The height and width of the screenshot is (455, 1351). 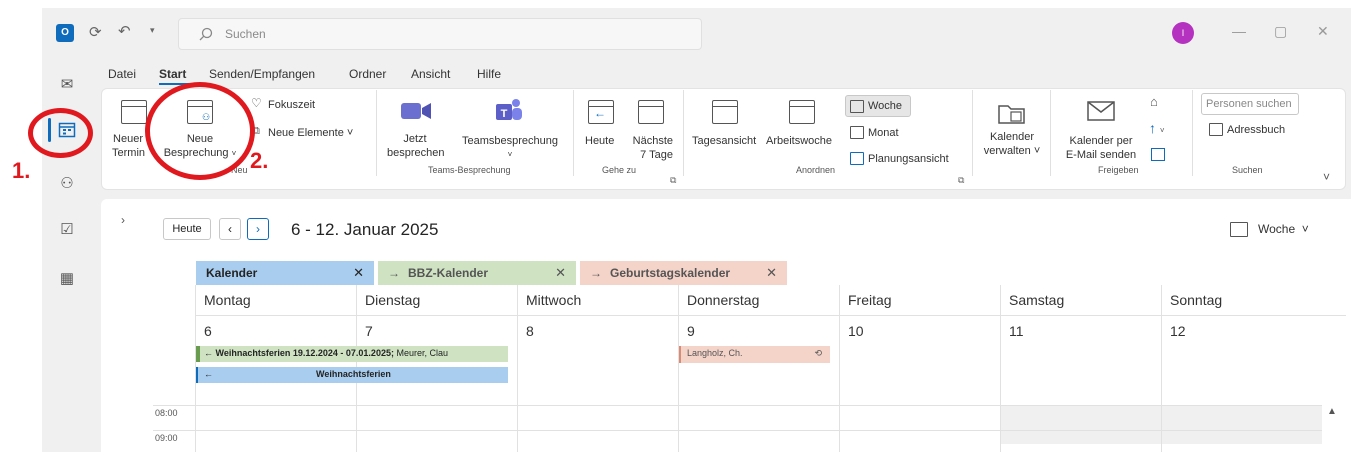 I want to click on manage-calendars-button: Kalender verwalten ˅, so click(x=1012, y=144).